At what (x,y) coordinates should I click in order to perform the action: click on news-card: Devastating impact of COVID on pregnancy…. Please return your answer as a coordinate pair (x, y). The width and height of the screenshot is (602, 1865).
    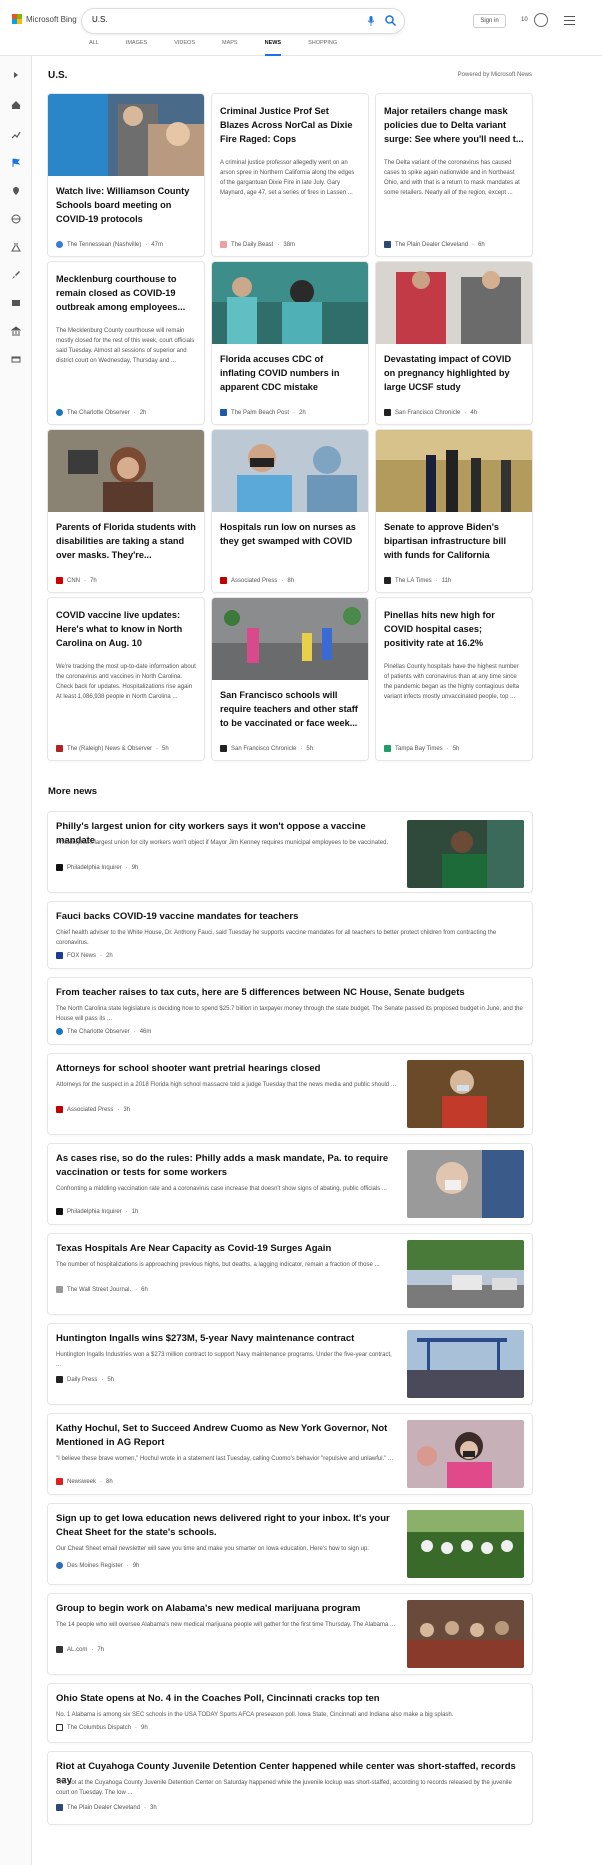
    Looking at the image, I should click on (454, 343).